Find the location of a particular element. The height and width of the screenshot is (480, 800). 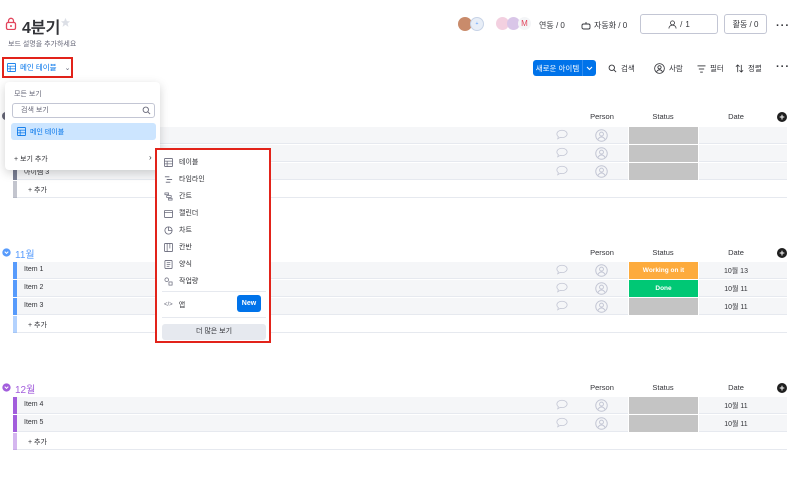

item-name: Item 4 is located at coordinates (33, 404).